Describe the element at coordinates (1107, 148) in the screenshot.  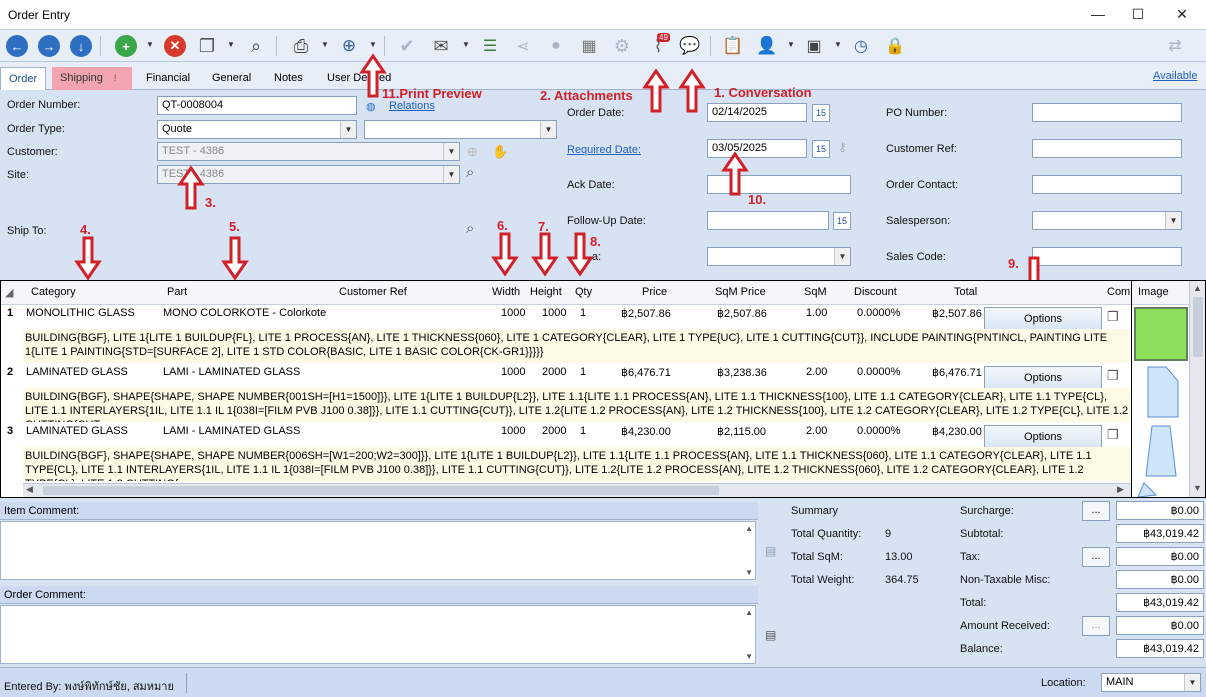
I see `customer-ref-field` at that location.